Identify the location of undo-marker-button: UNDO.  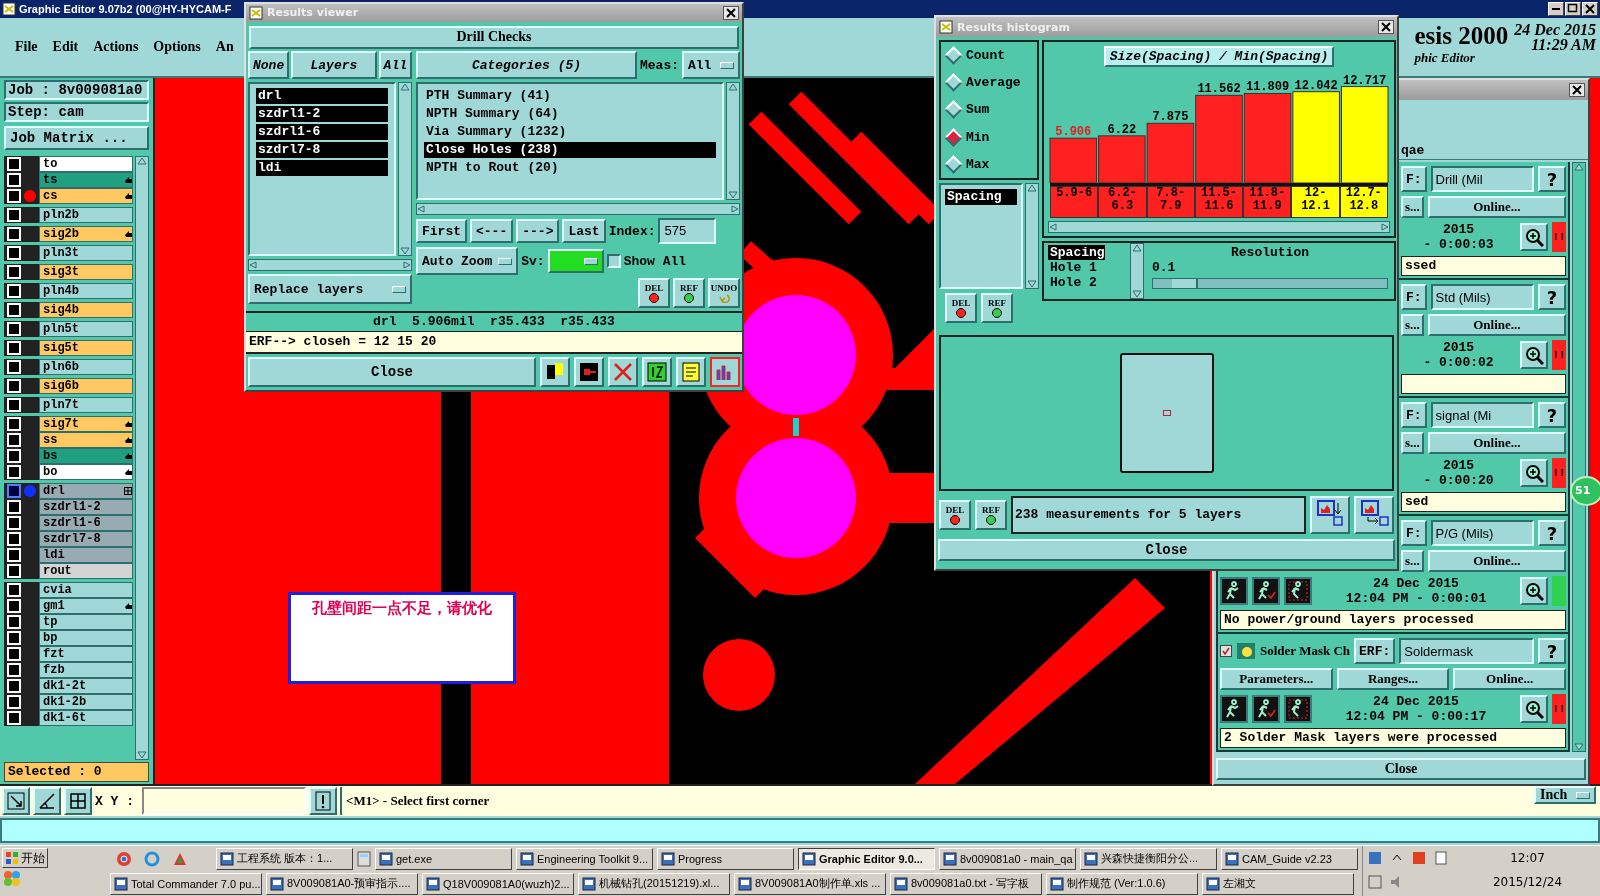
(724, 293).